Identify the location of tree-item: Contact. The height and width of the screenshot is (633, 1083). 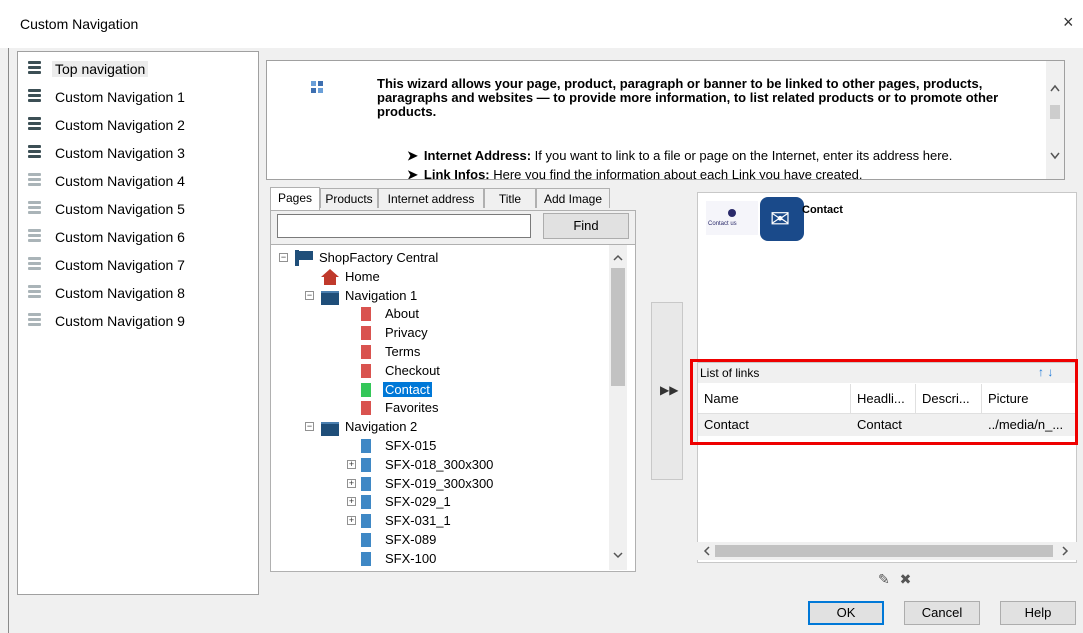
(483, 390).